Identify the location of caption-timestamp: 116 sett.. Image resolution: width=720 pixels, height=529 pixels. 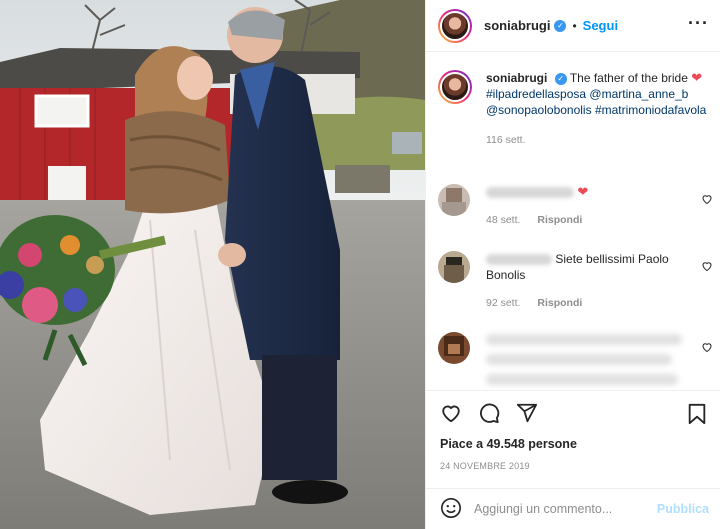
(599, 140).